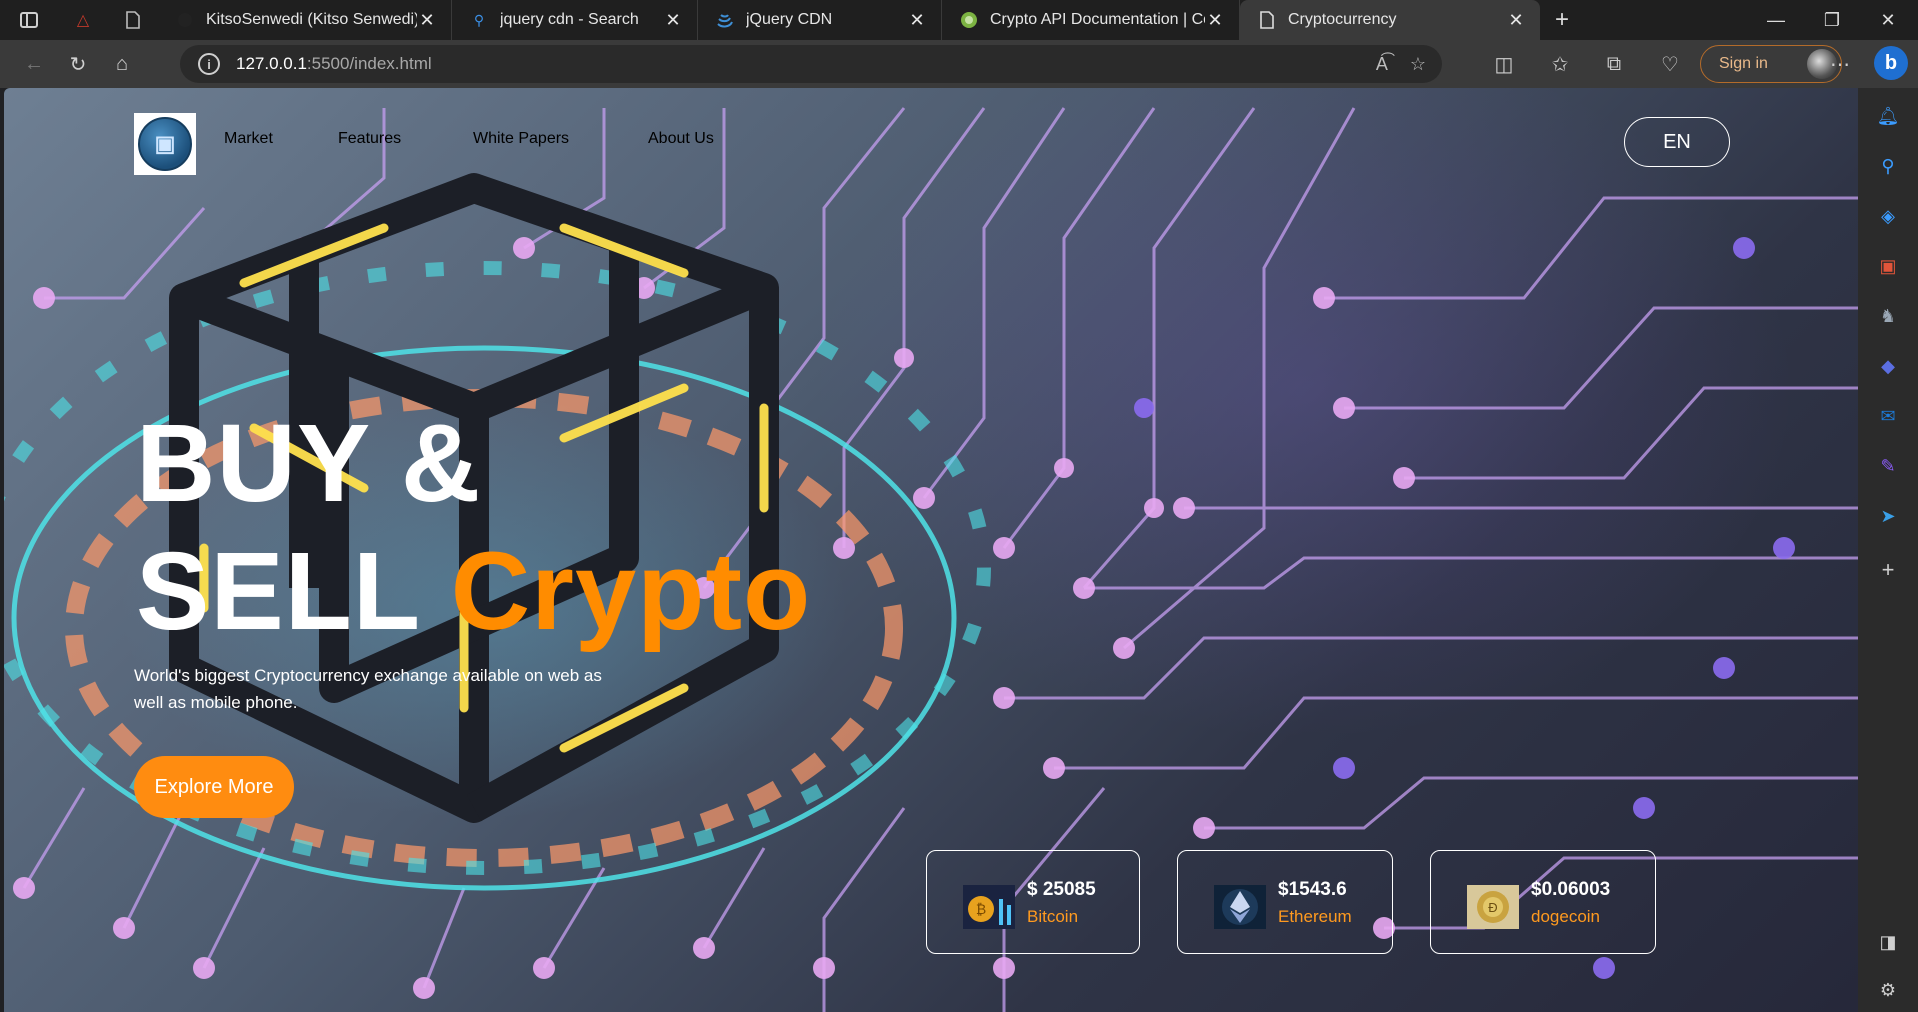 This screenshot has width=1918, height=1012. Describe the element at coordinates (1888, 466) in the screenshot. I see `designer-icon: ✎` at that location.